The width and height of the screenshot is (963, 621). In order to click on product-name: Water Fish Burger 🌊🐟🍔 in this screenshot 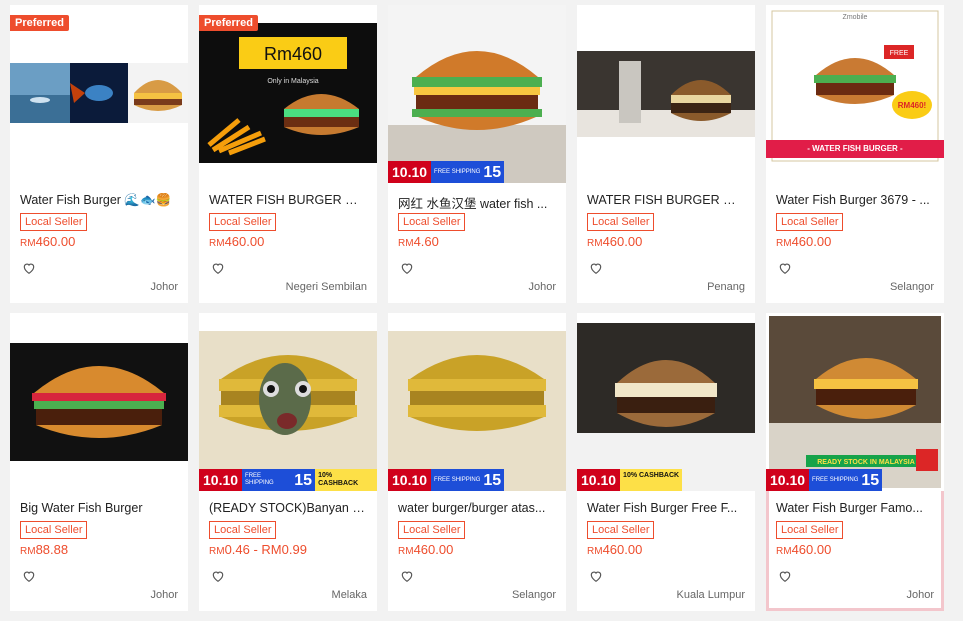, I will do `click(100, 200)`.